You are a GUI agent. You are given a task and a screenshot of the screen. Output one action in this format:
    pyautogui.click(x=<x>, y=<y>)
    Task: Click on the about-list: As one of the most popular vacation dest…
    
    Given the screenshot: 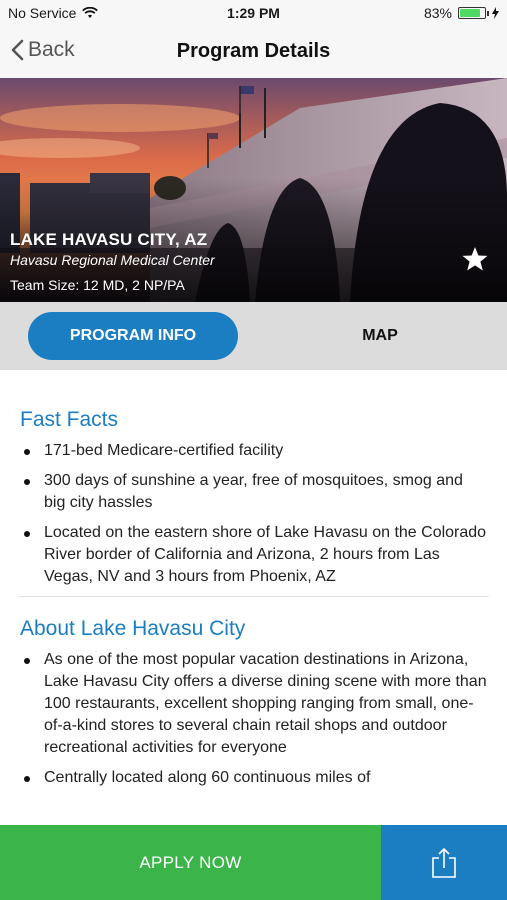 What is the action you would take?
    pyautogui.click(x=253, y=719)
    